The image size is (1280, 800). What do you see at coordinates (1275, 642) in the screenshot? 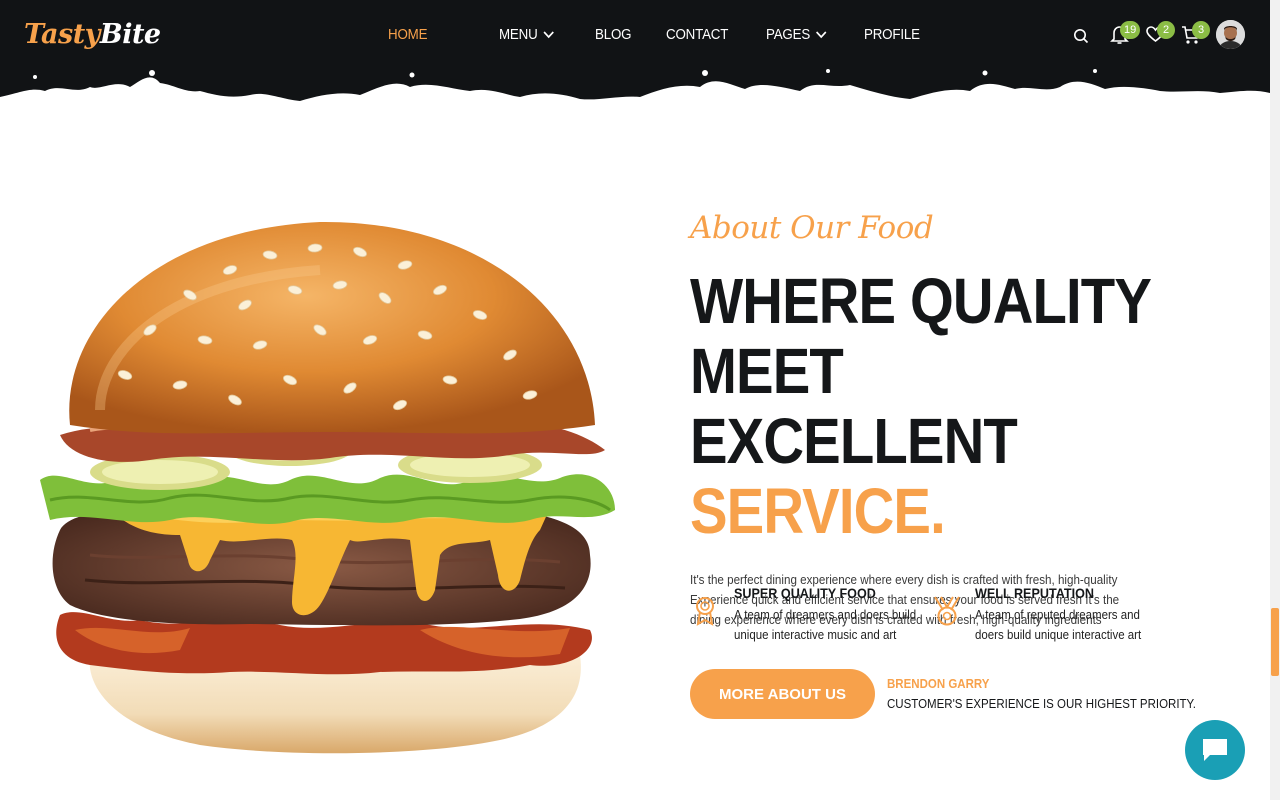
I see `scrollbar-thumb` at bounding box center [1275, 642].